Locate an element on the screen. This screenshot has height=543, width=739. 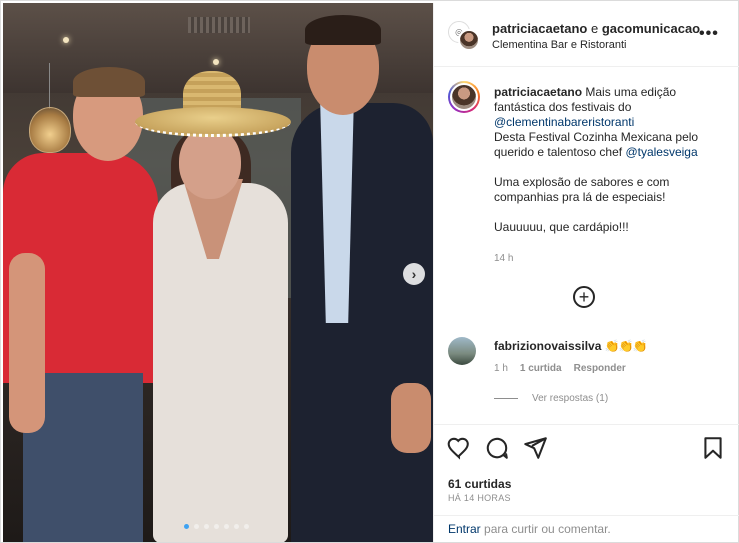
person-right-hair is located at coordinates (343, 30).